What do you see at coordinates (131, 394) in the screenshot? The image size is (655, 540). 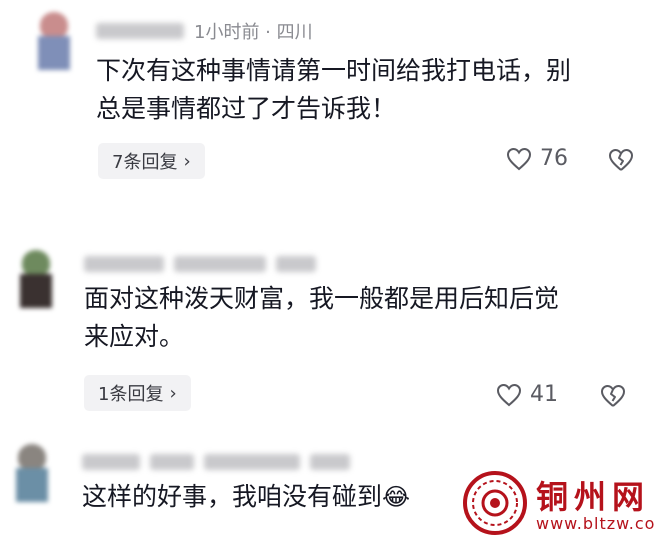 I see `view-replies-label: 1条回复` at bounding box center [131, 394].